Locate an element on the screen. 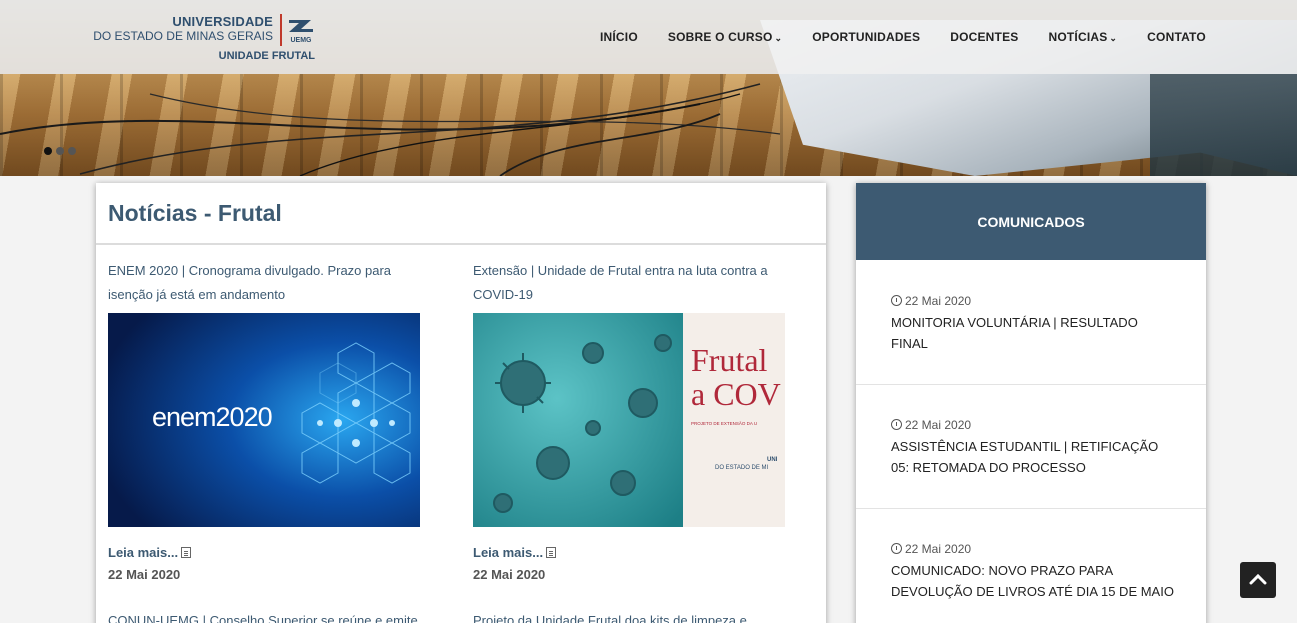 The width and height of the screenshot is (1297, 623). chevron-up-icon is located at coordinates (1258, 579).